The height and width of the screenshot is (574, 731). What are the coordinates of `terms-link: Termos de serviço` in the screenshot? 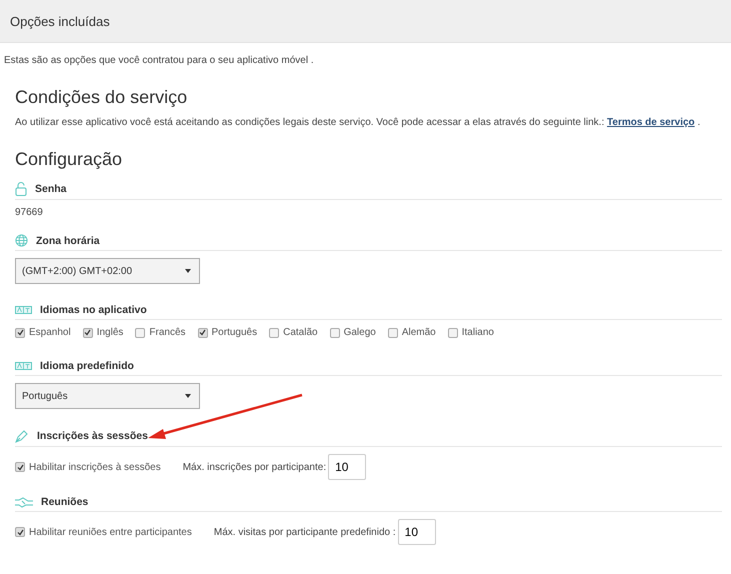 It's located at (651, 122).